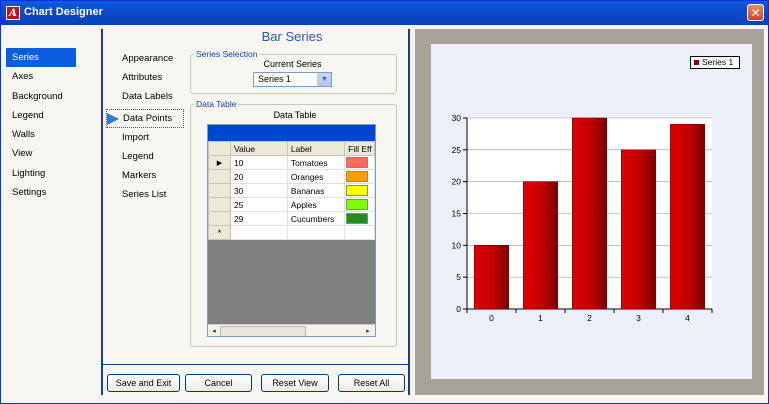 The height and width of the screenshot is (404, 769). What do you see at coordinates (457, 245) in the screenshot?
I see `y-tick-label: 10` at bounding box center [457, 245].